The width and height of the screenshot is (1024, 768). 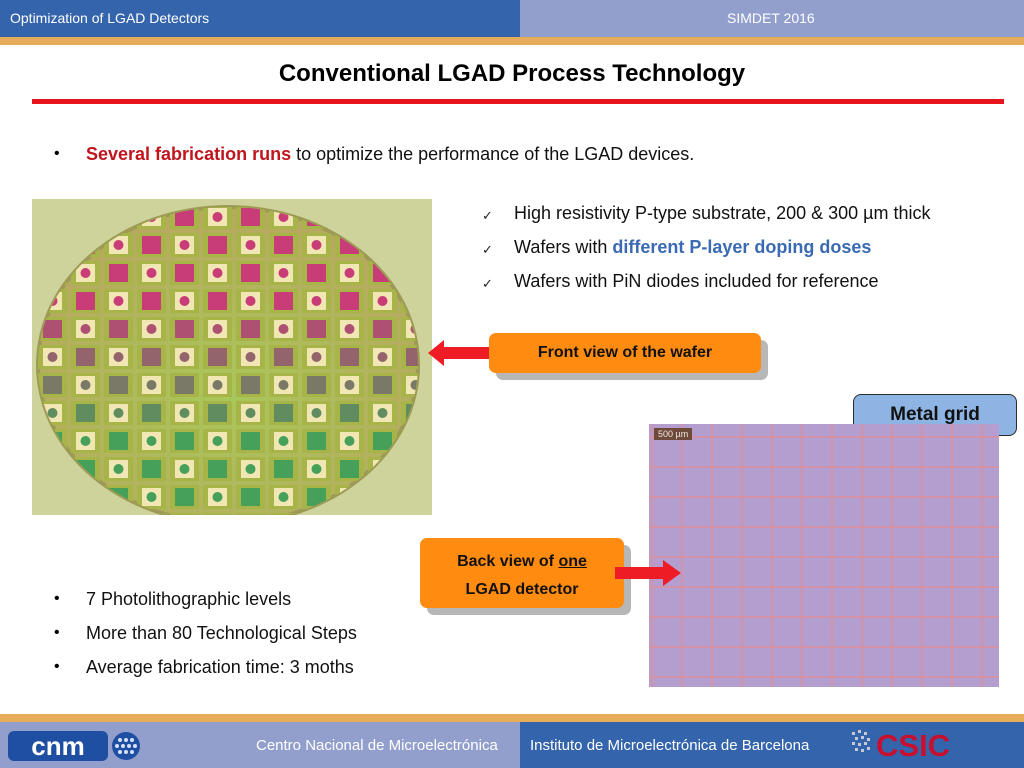 I want to click on intro-highlight: Several fabrication runs, so click(x=189, y=154).